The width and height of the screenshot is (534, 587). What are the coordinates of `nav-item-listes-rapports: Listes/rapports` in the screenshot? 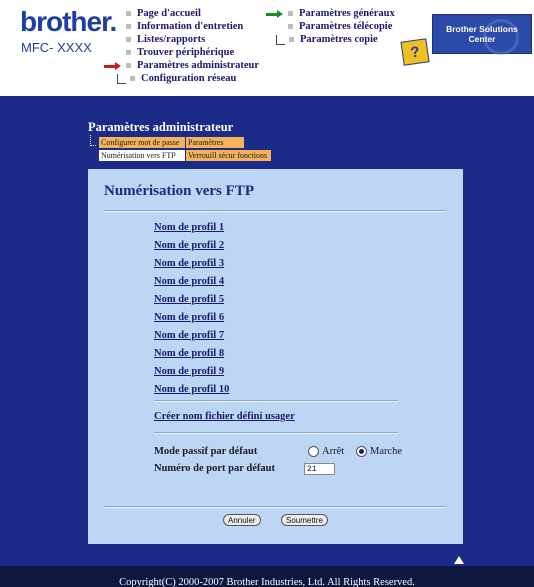 It's located at (192, 39).